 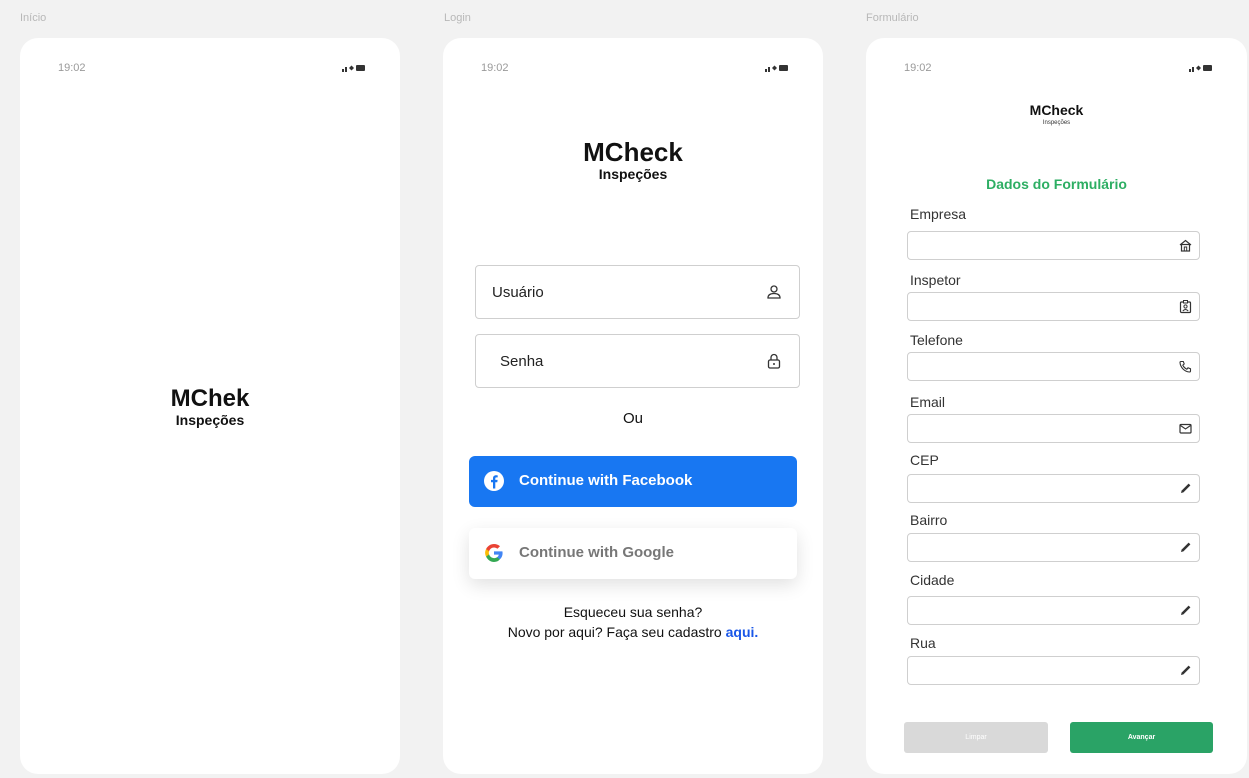 What do you see at coordinates (892, 18) in the screenshot?
I see `frame-label-formulario: Formulário` at bounding box center [892, 18].